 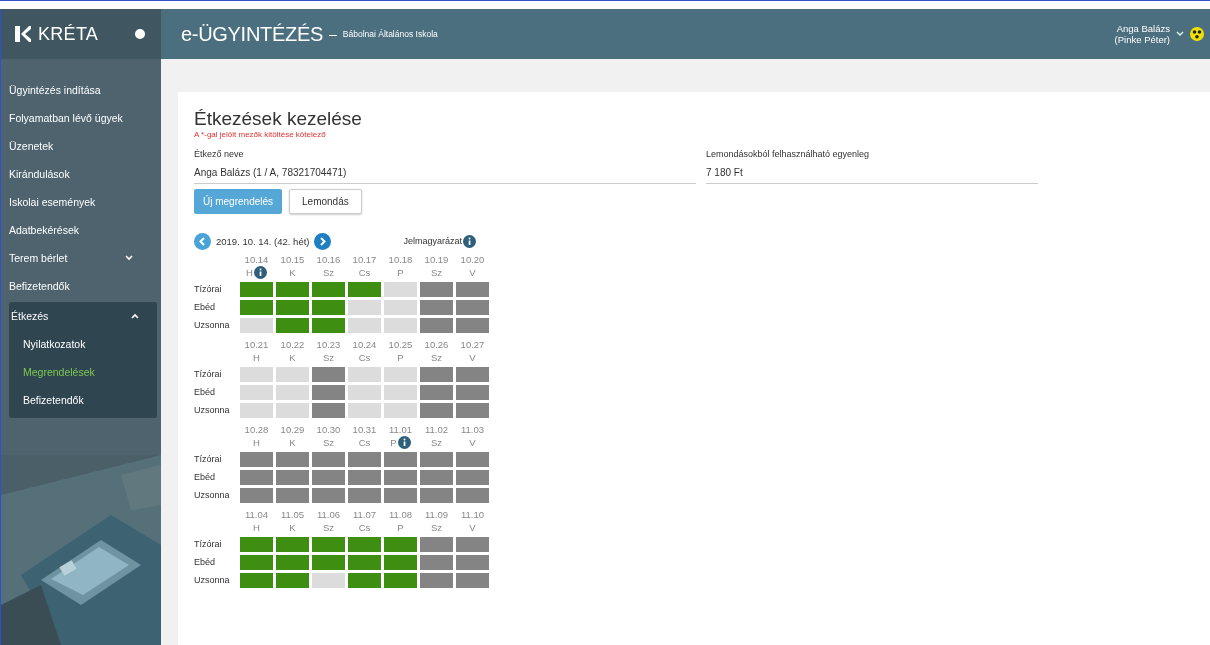 What do you see at coordinates (81, 90) in the screenshot?
I see `sidebar-item: Ügyintézés indítása` at bounding box center [81, 90].